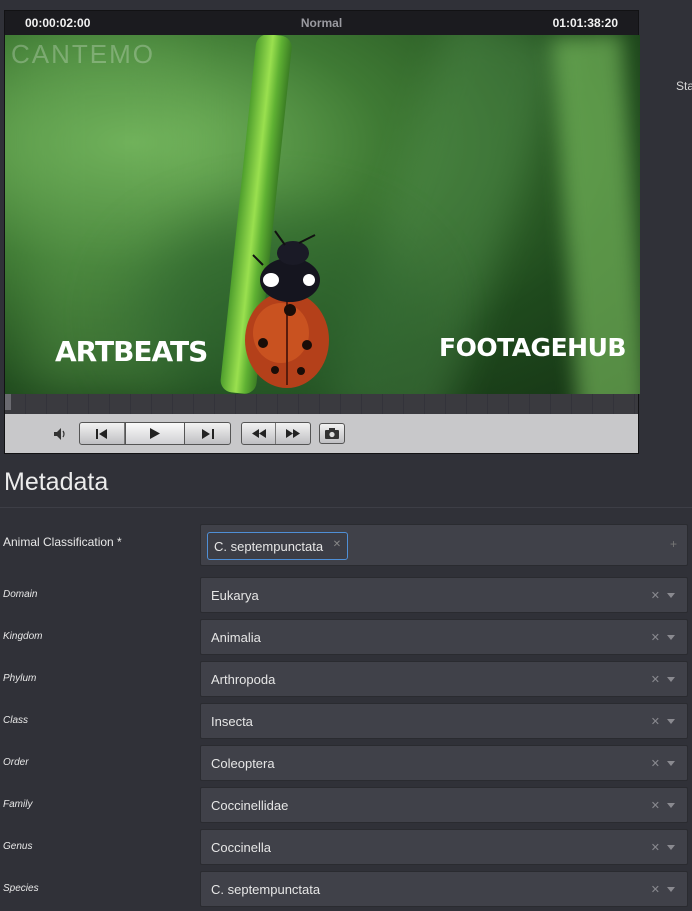  What do you see at coordinates (684, 86) in the screenshot?
I see `side-panel-label: Sta` at bounding box center [684, 86].